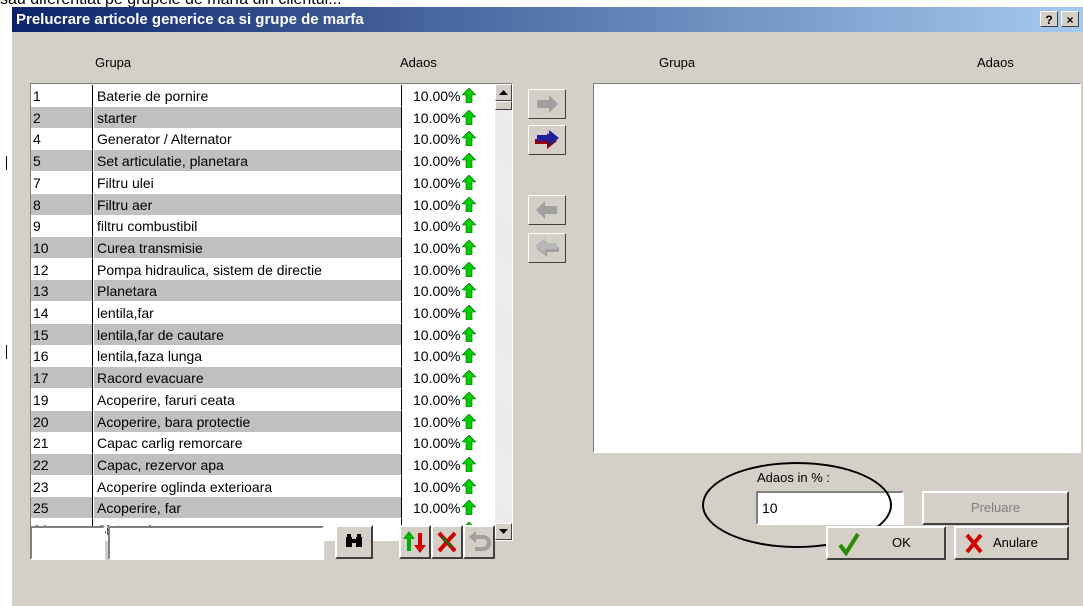 Image resolution: width=1083 pixels, height=606 pixels. What do you see at coordinates (263, 182) in the screenshot?
I see `table-row: 7 Filtru ulei 10.00%` at bounding box center [263, 182].